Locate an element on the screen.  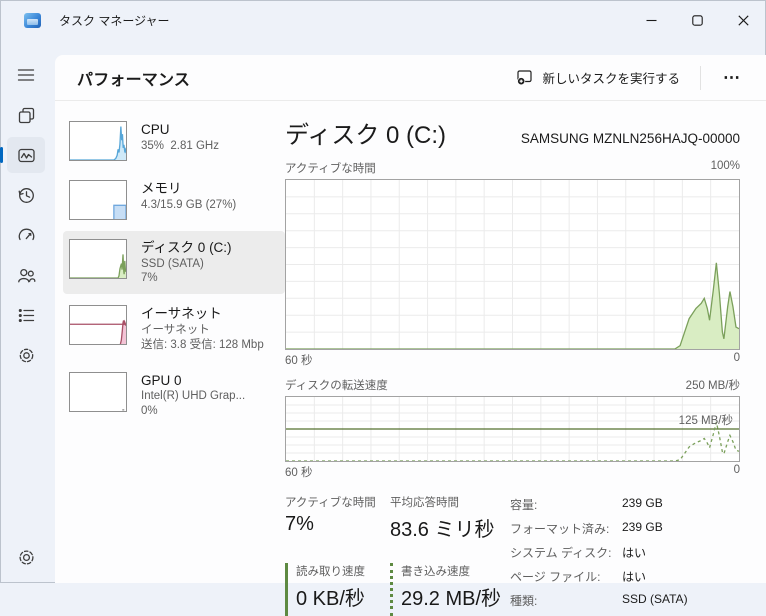
perf-item-detail: イーサネット is located at coordinates (202, 330).